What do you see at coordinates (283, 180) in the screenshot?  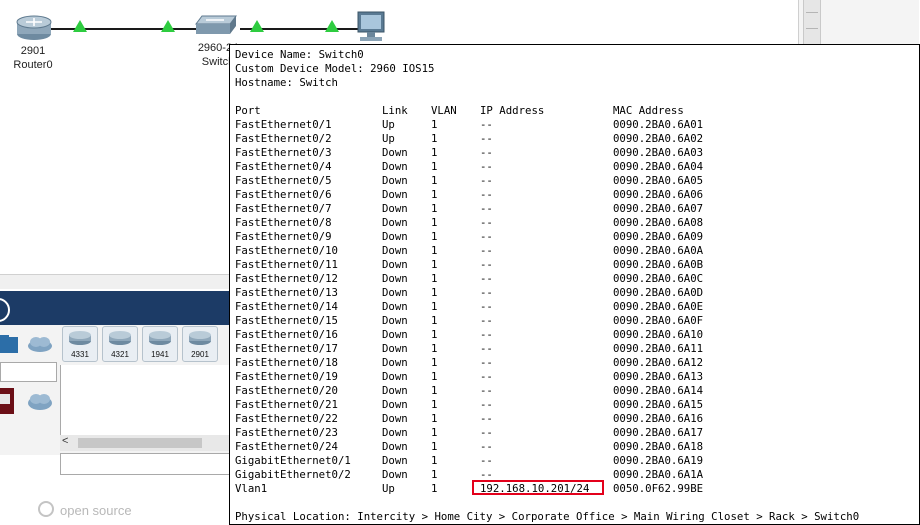 I see `cell-port: FastEthernet0/5` at bounding box center [283, 180].